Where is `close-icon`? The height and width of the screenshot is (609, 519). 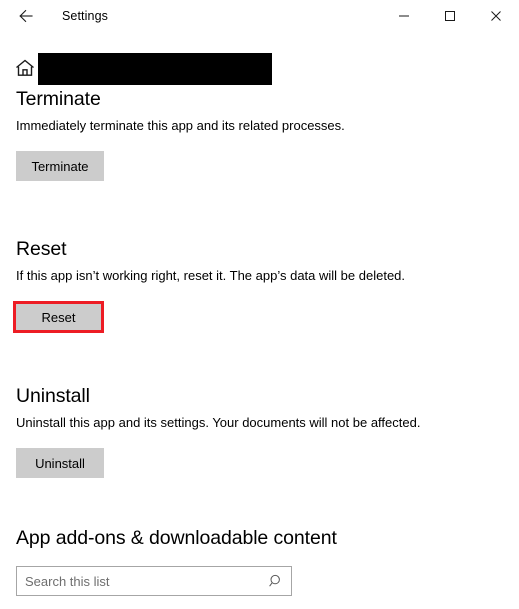
close-icon is located at coordinates (496, 16).